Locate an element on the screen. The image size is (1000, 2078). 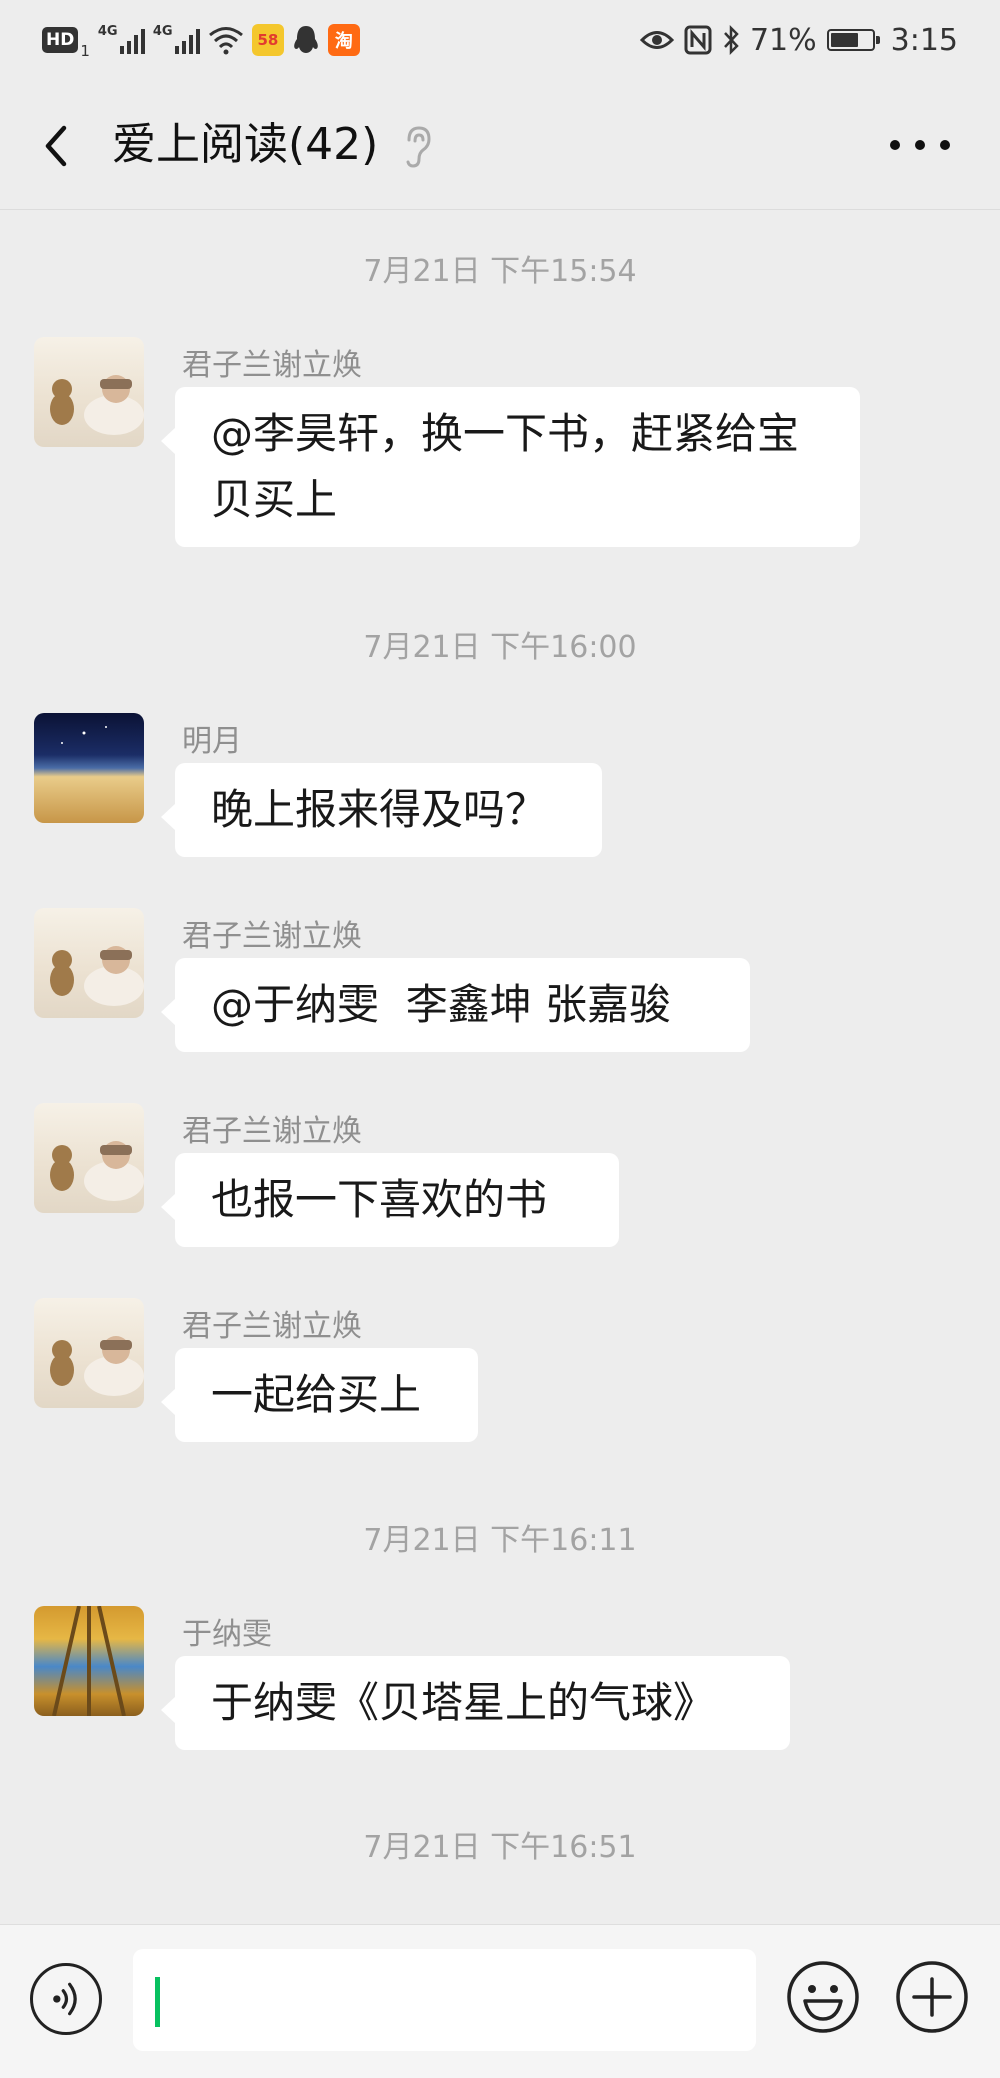
message-bubble: 于纳雯《贝塔星上的气球》 is located at coordinates (475, 1703).